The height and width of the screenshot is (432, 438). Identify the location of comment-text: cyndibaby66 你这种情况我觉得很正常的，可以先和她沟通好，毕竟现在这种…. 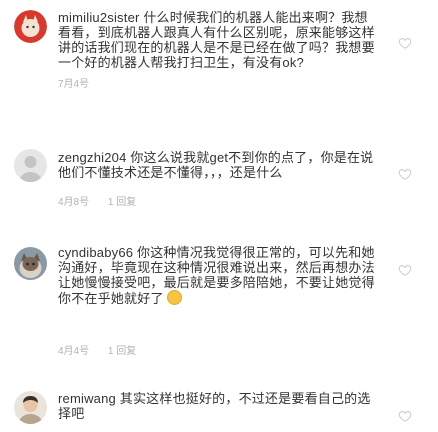
(219, 275).